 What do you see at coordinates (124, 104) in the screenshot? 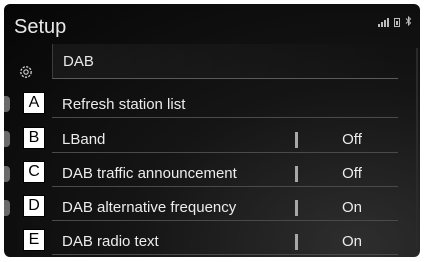
I see `list-item-label: Refresh station list` at bounding box center [124, 104].